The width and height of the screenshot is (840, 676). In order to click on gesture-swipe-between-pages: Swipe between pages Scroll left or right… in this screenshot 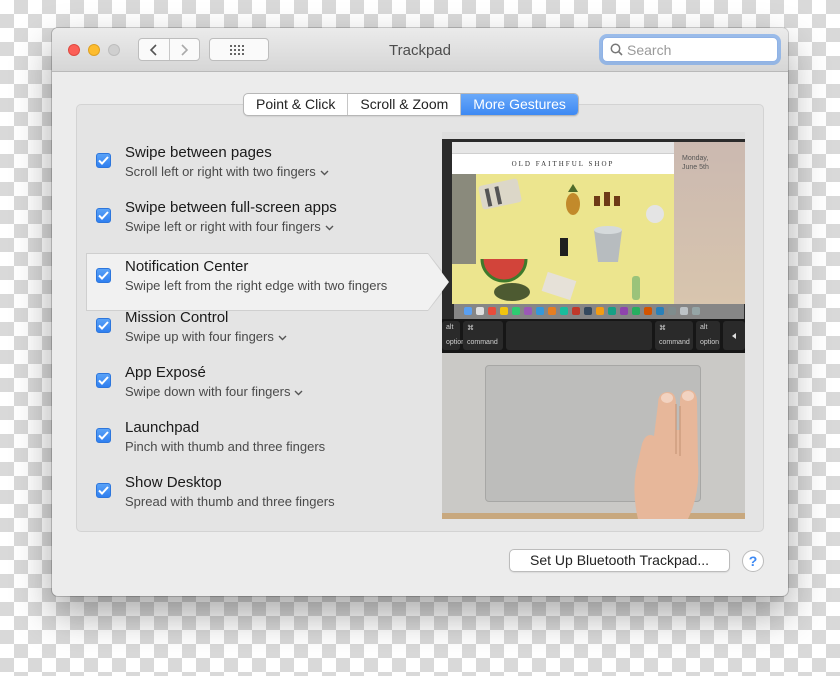, I will do `click(259, 165)`.